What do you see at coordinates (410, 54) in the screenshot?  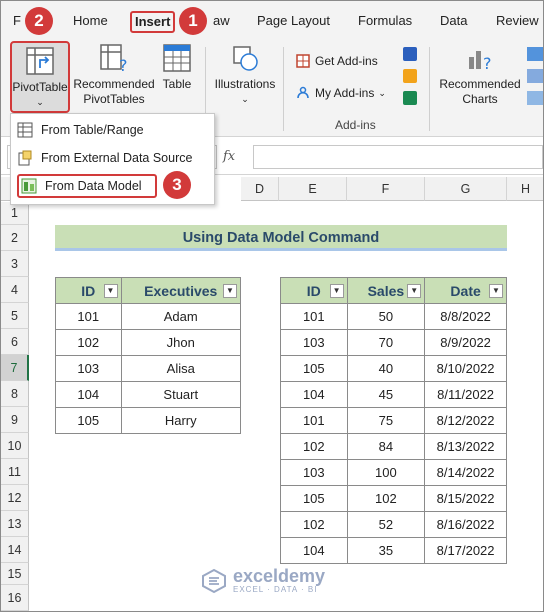 I see `visio-icon` at bounding box center [410, 54].